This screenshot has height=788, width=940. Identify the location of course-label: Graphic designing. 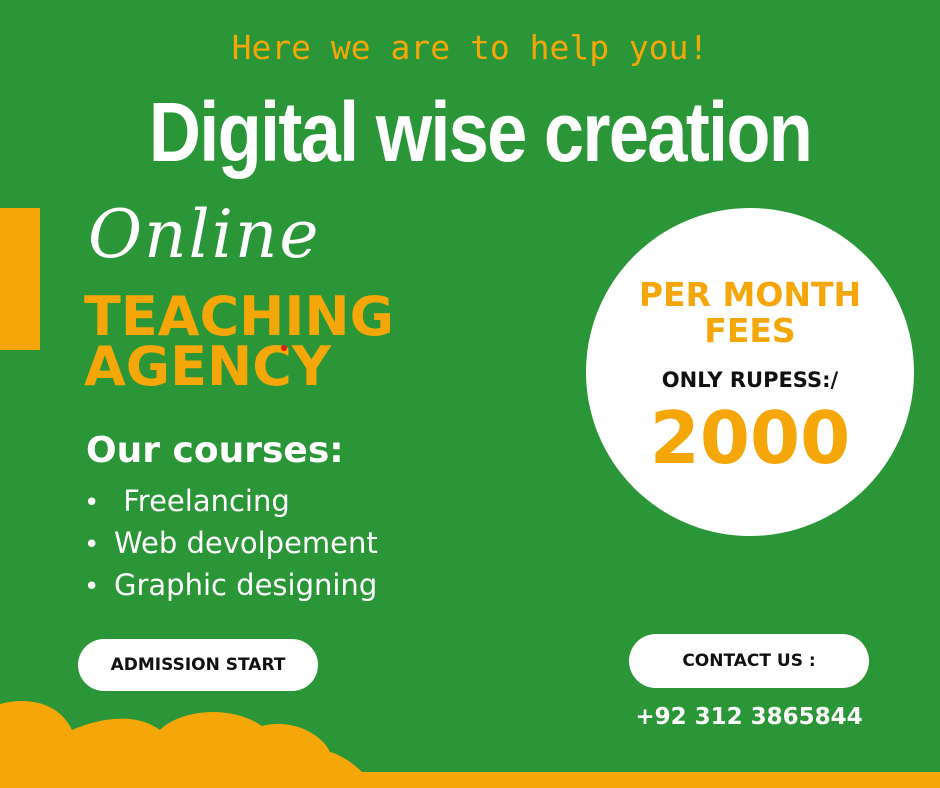
(246, 585).